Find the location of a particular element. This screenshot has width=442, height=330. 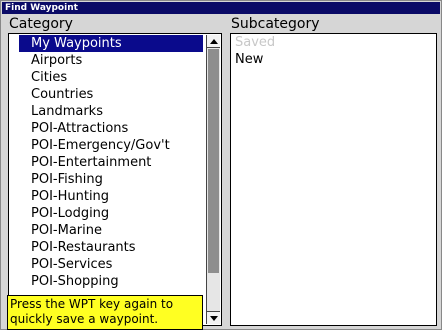

category-item: POI-Restaurants is located at coordinates (111, 247).